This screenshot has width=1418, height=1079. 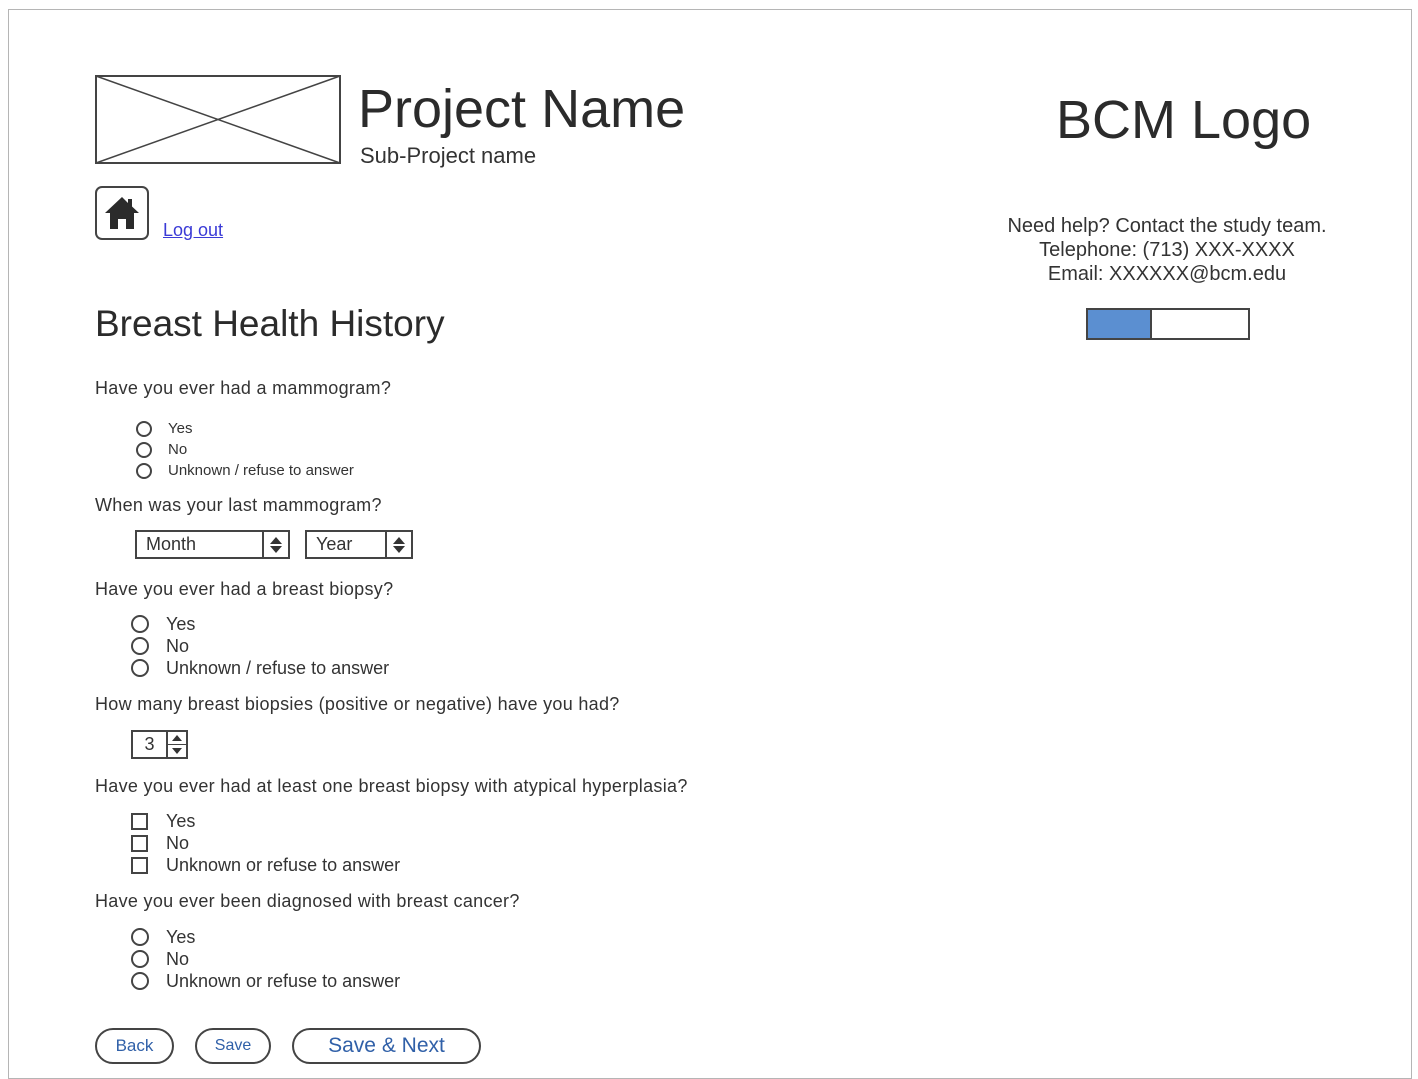 I want to click on home-button, so click(x=122, y=213).